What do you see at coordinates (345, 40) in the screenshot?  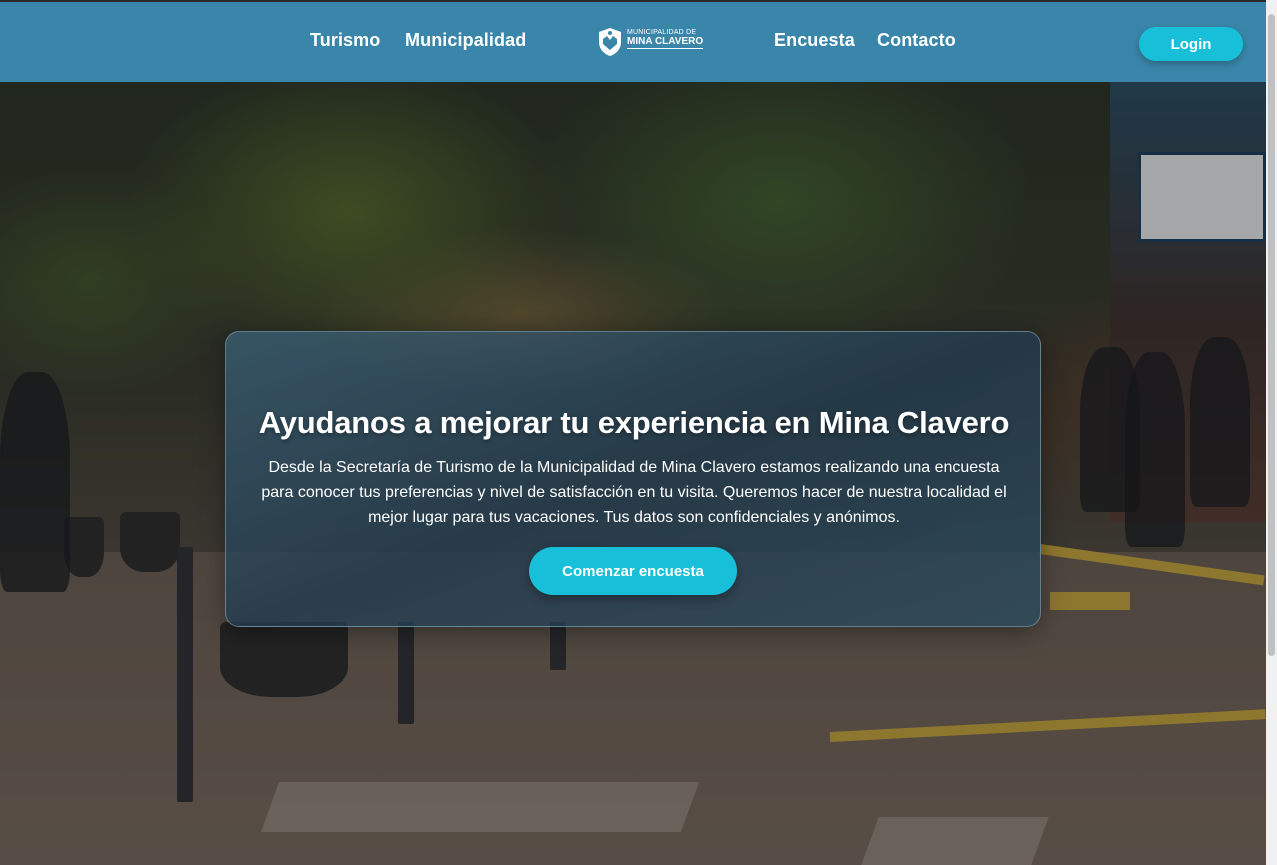 I see `nav-link-turismo: Turismo` at bounding box center [345, 40].